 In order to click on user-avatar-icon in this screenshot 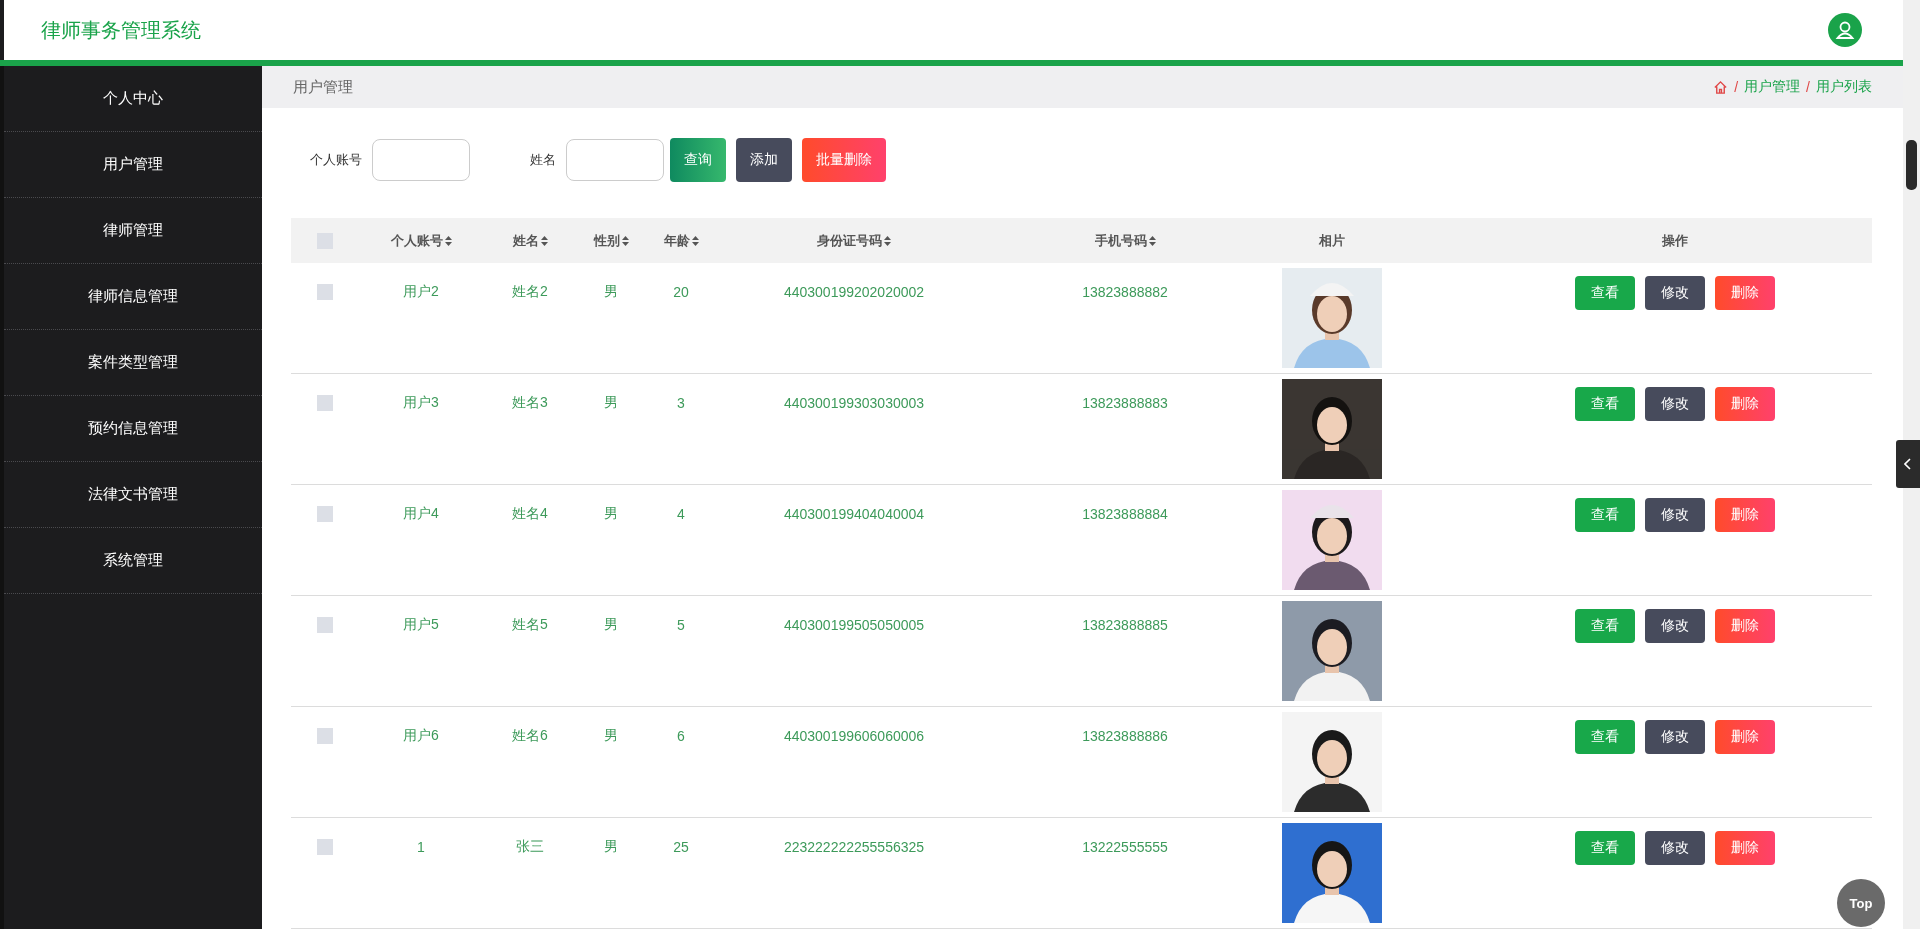, I will do `click(1845, 30)`.